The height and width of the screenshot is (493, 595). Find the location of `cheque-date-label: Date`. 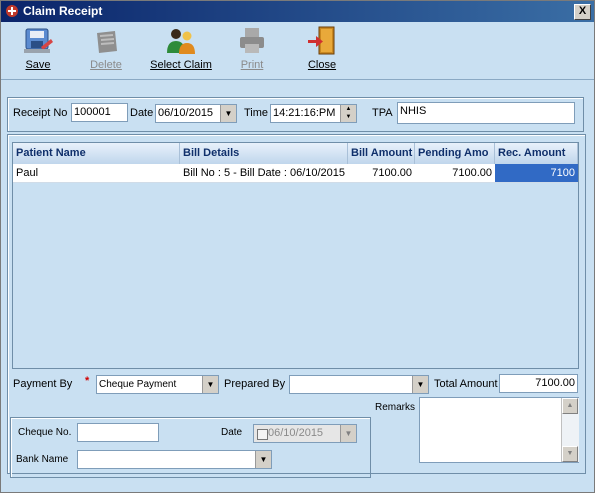

cheque-date-label: Date is located at coordinates (232, 432).